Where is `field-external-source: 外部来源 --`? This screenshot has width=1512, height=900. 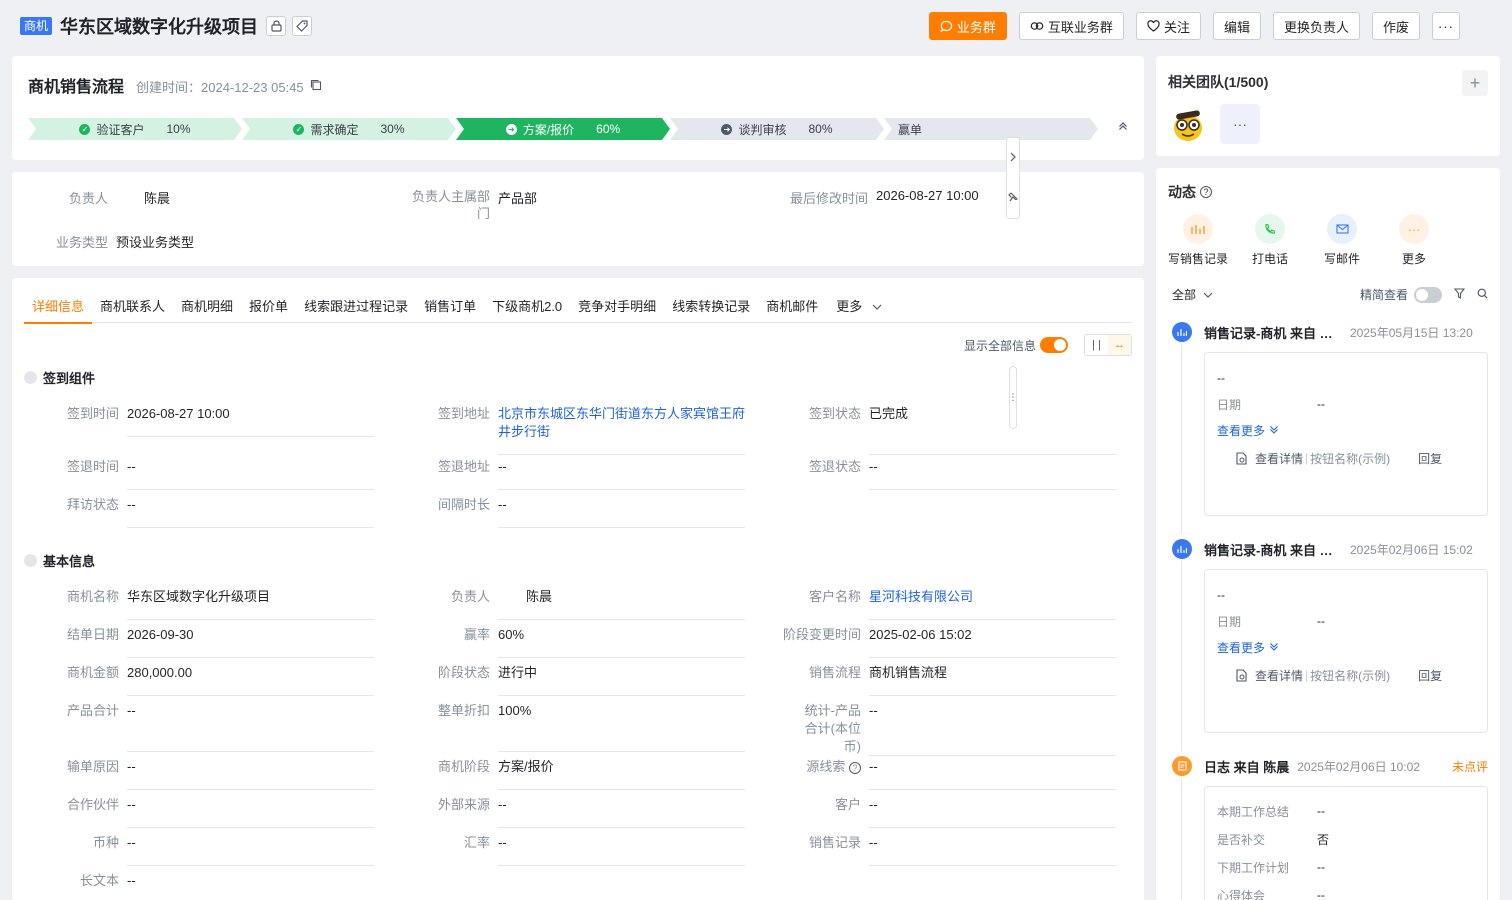
field-external-source: 外部来源 -- is located at coordinates (568, 812).